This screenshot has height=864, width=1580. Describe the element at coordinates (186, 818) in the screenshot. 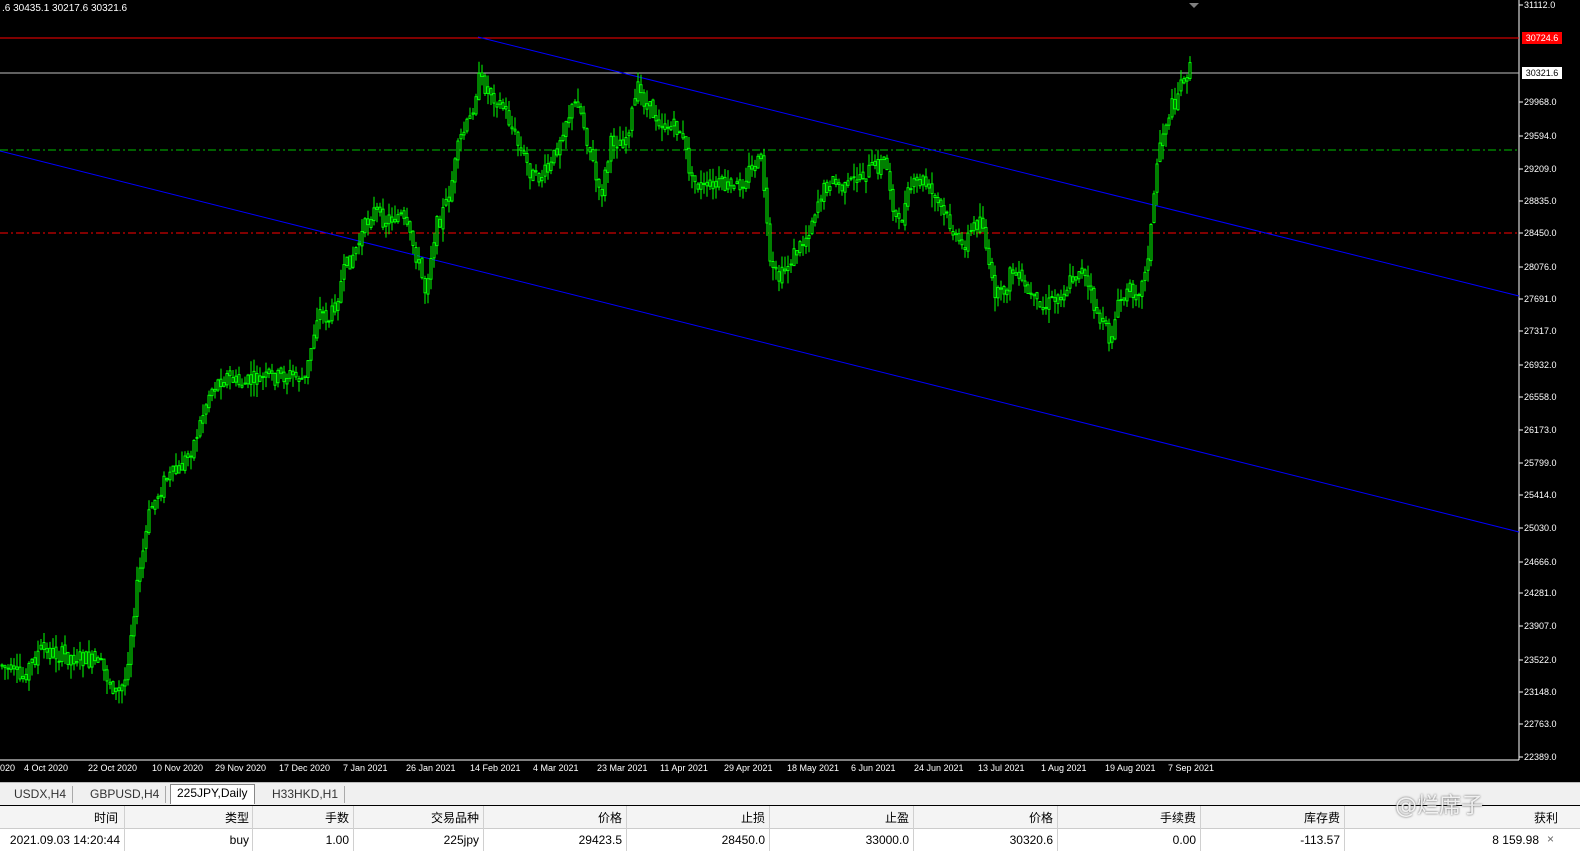

I see `col-header-type: 类型` at that location.